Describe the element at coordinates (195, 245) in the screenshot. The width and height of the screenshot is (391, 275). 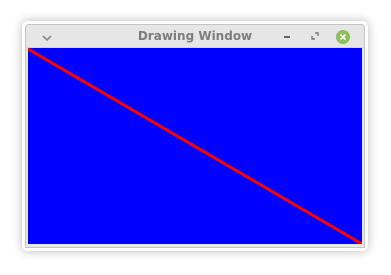
I see `window-bottom-border` at that location.